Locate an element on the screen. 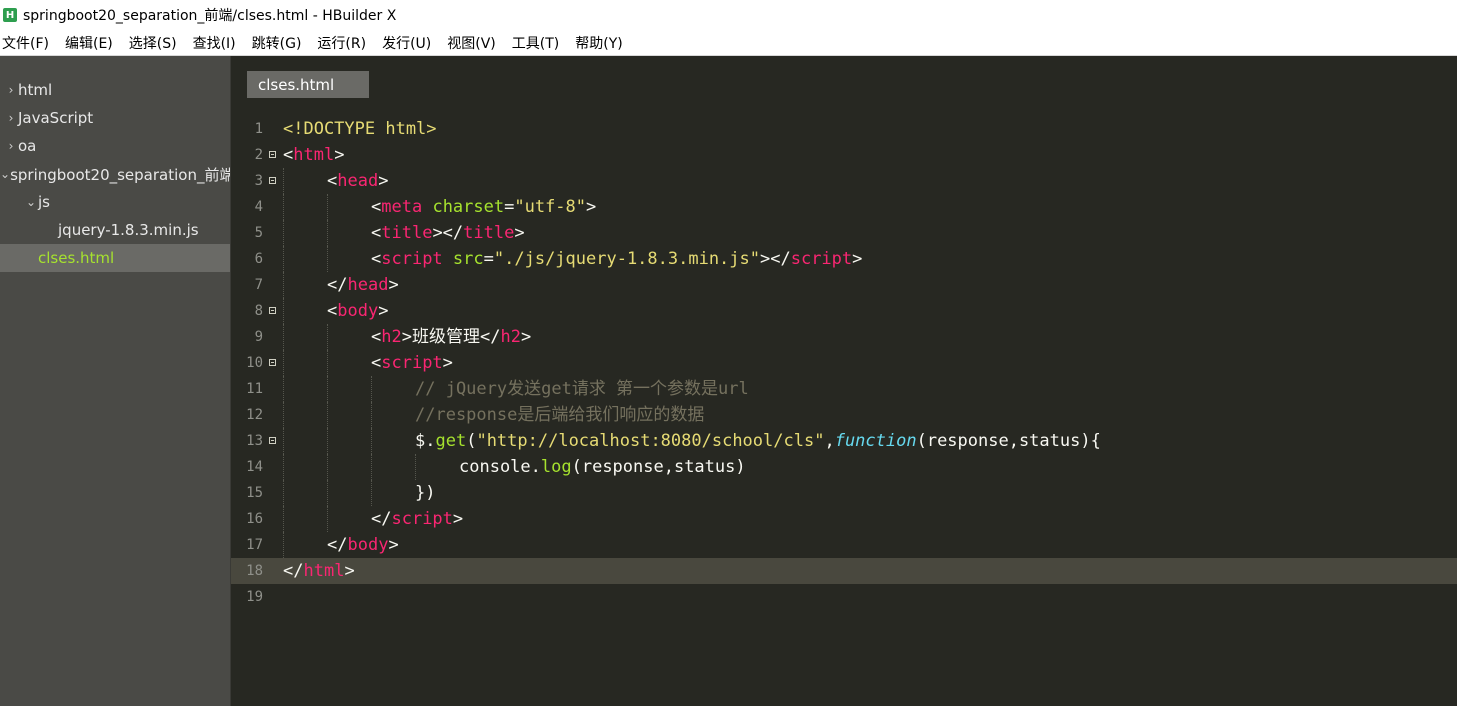 This screenshot has height=706, width=1457. code-token: head is located at coordinates (368, 285).